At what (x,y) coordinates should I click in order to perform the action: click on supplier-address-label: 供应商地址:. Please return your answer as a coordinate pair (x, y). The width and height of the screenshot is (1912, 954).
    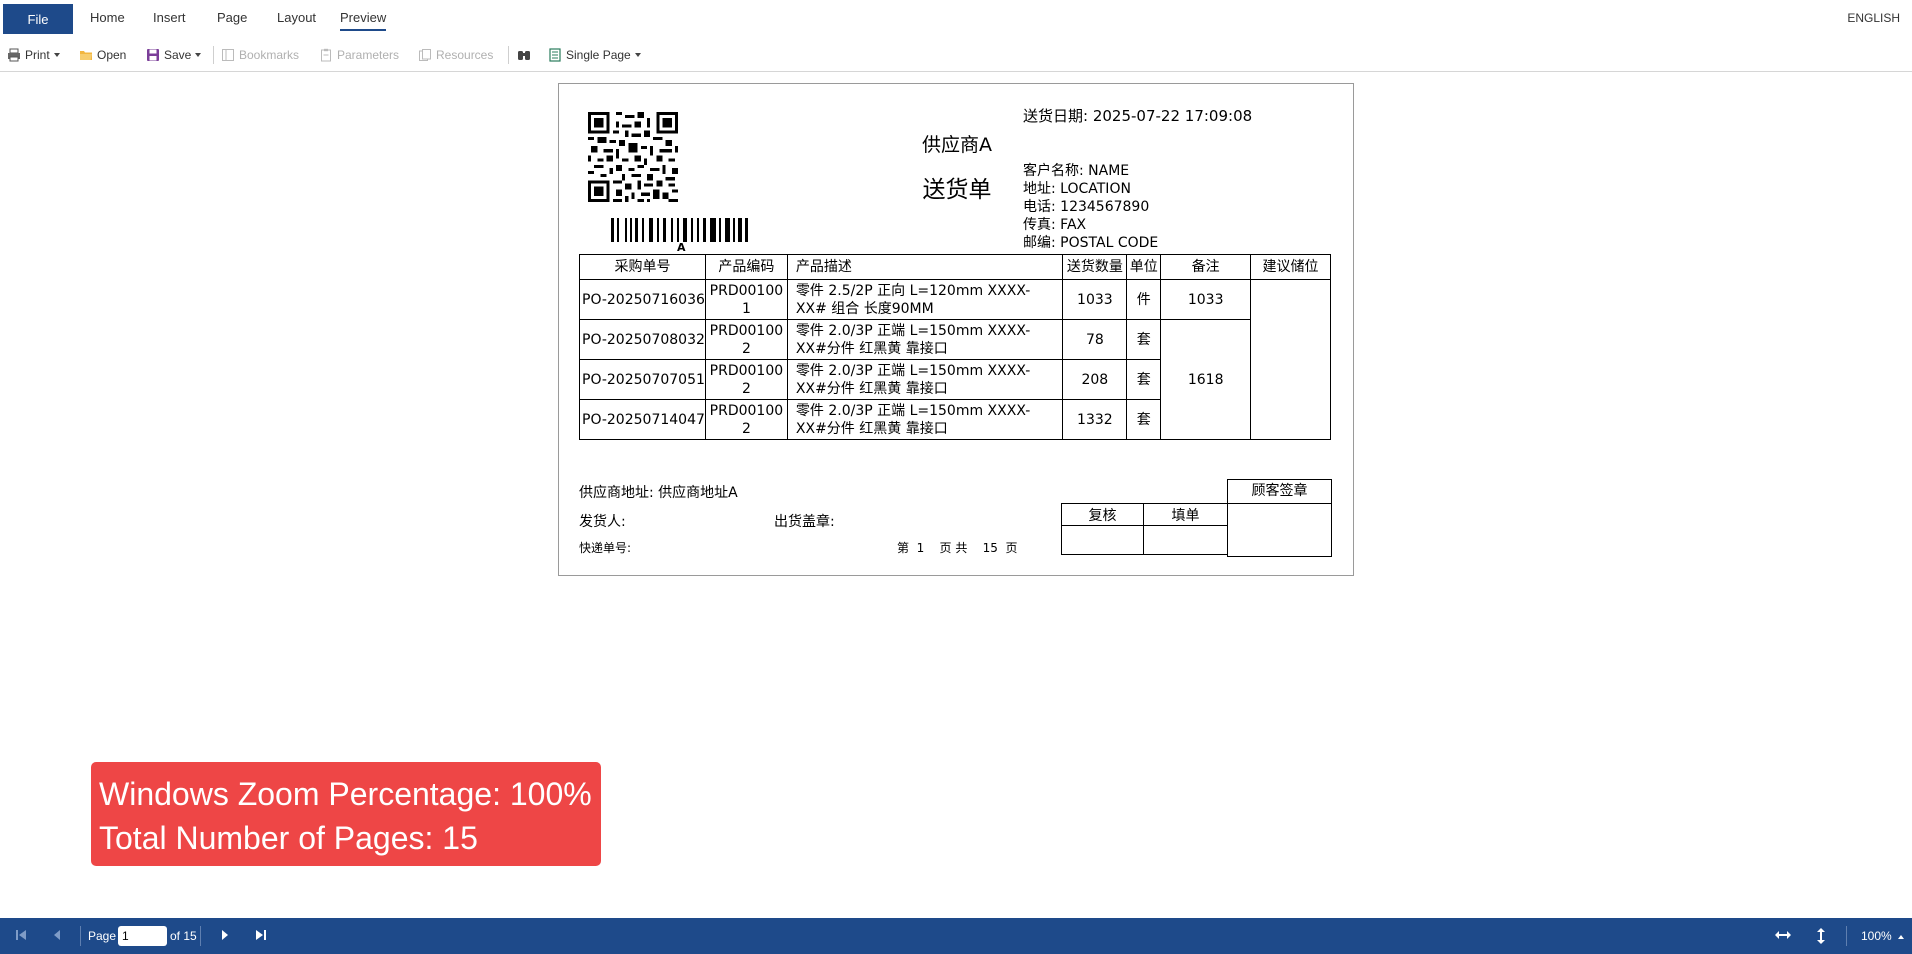
    Looking at the image, I should click on (616, 493).